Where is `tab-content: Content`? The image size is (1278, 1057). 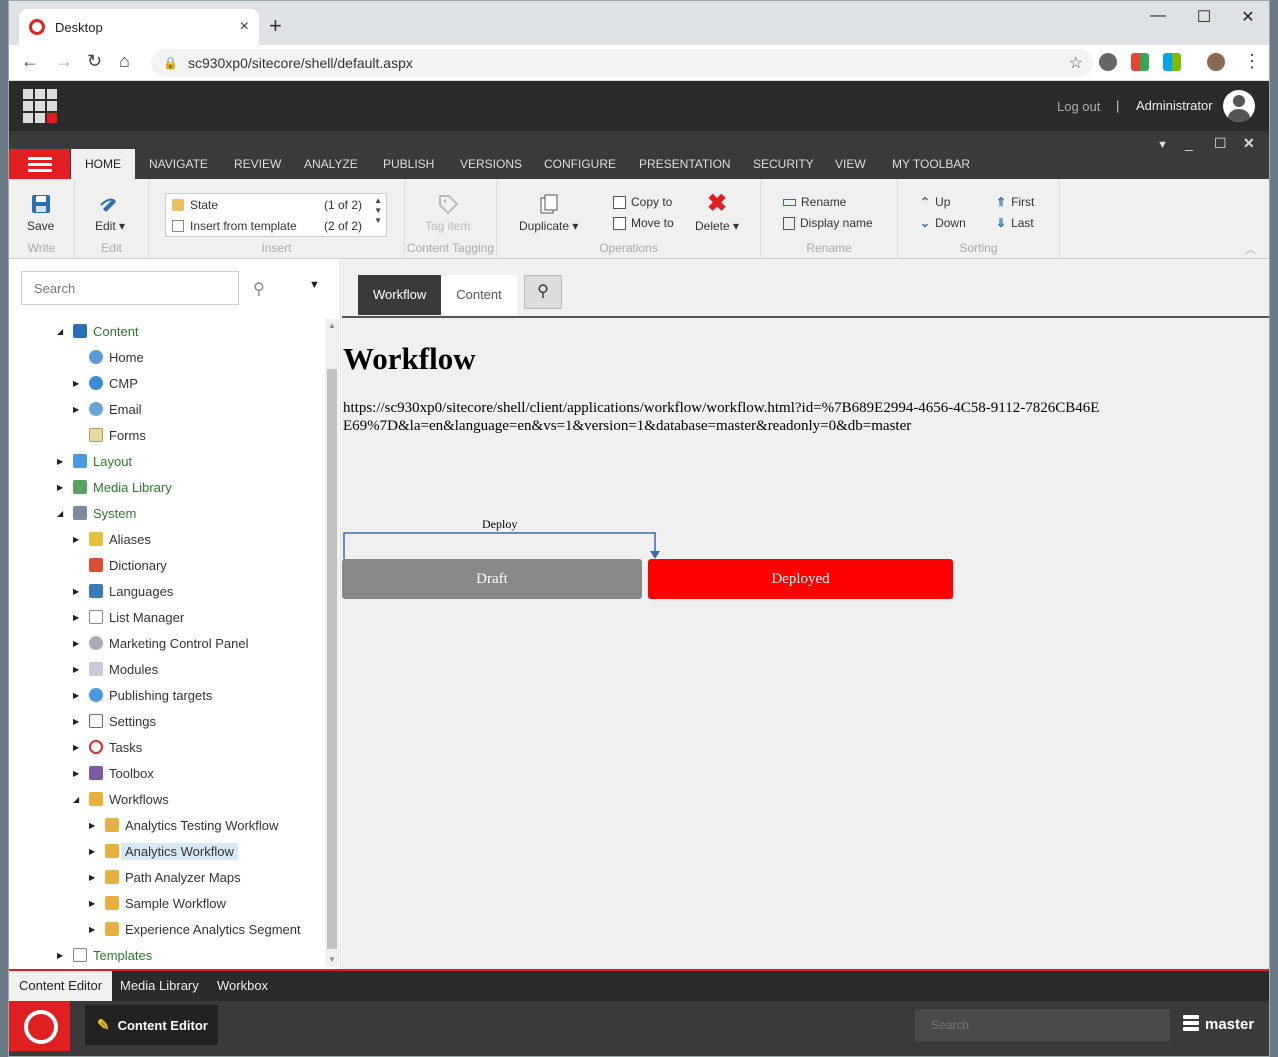 tab-content: Content is located at coordinates (479, 295).